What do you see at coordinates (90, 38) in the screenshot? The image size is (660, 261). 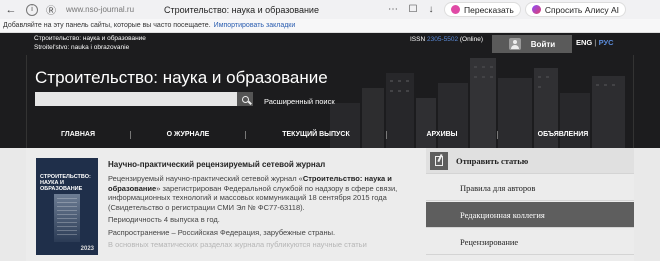 I see `site-name-ru: Строительство: наука и образование` at bounding box center [90, 38].